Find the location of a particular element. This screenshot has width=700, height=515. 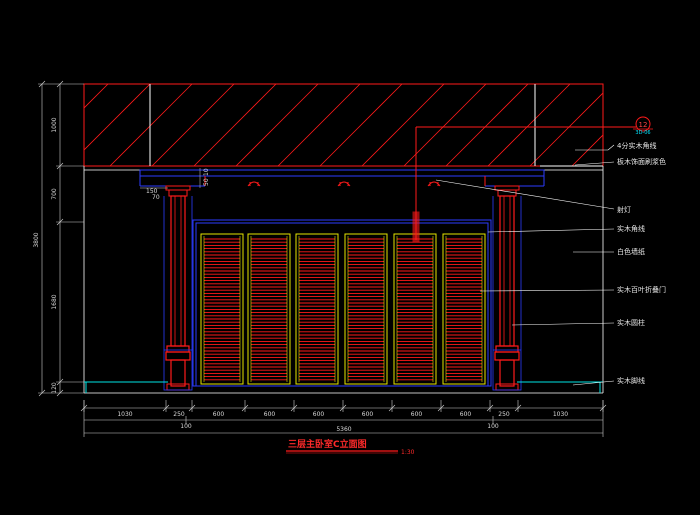

detail-tag: 12 3D-06 is located at coordinates (643, 126).